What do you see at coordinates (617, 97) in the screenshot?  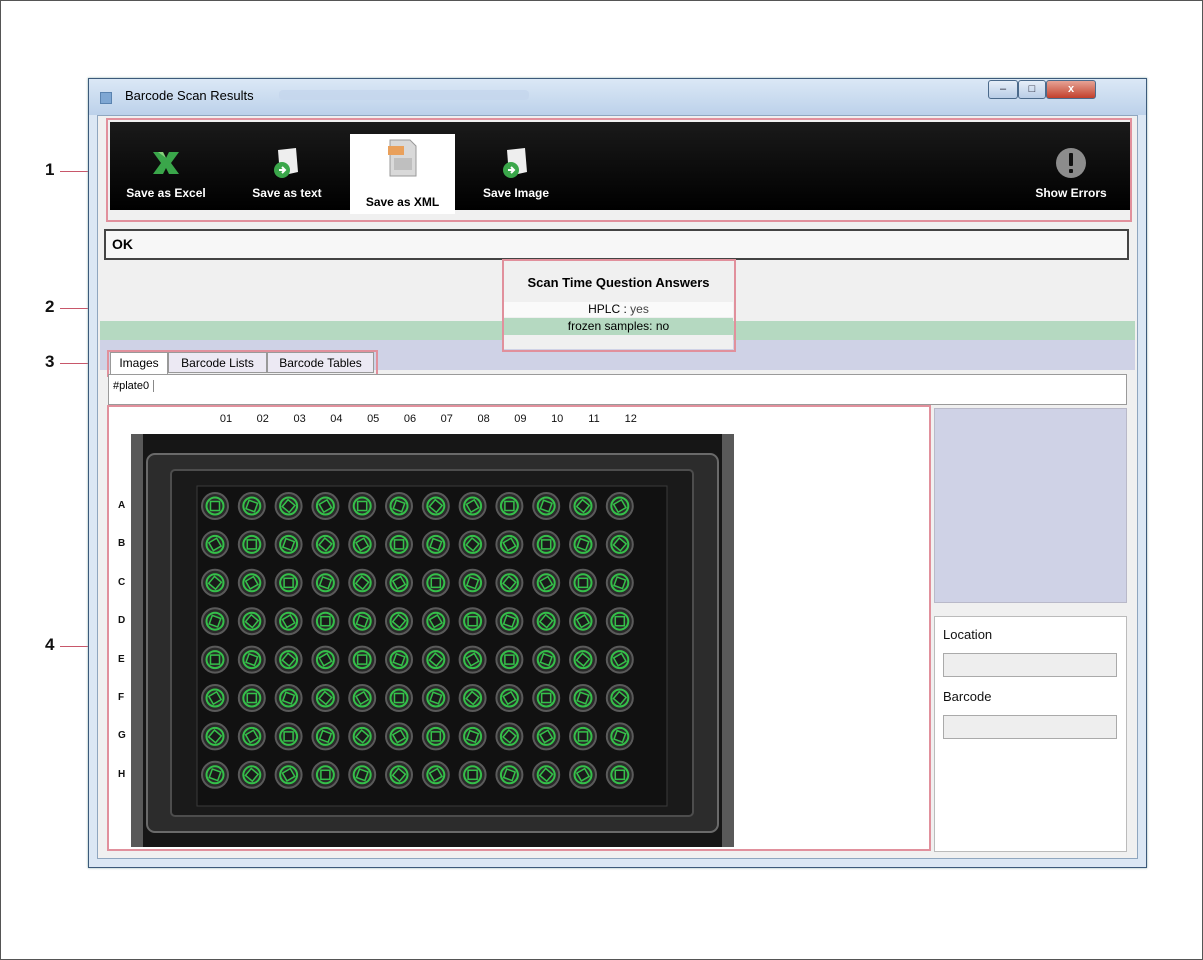 I see `title-bar: Barcode Scan Results – □ x` at bounding box center [617, 97].